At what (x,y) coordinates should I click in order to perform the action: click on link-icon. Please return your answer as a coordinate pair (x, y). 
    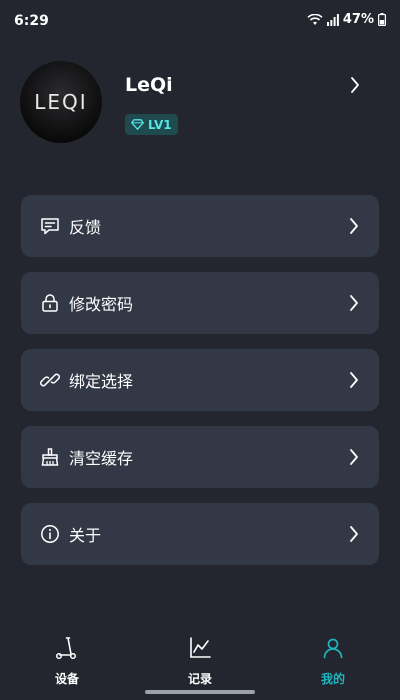
    Looking at the image, I should click on (50, 380).